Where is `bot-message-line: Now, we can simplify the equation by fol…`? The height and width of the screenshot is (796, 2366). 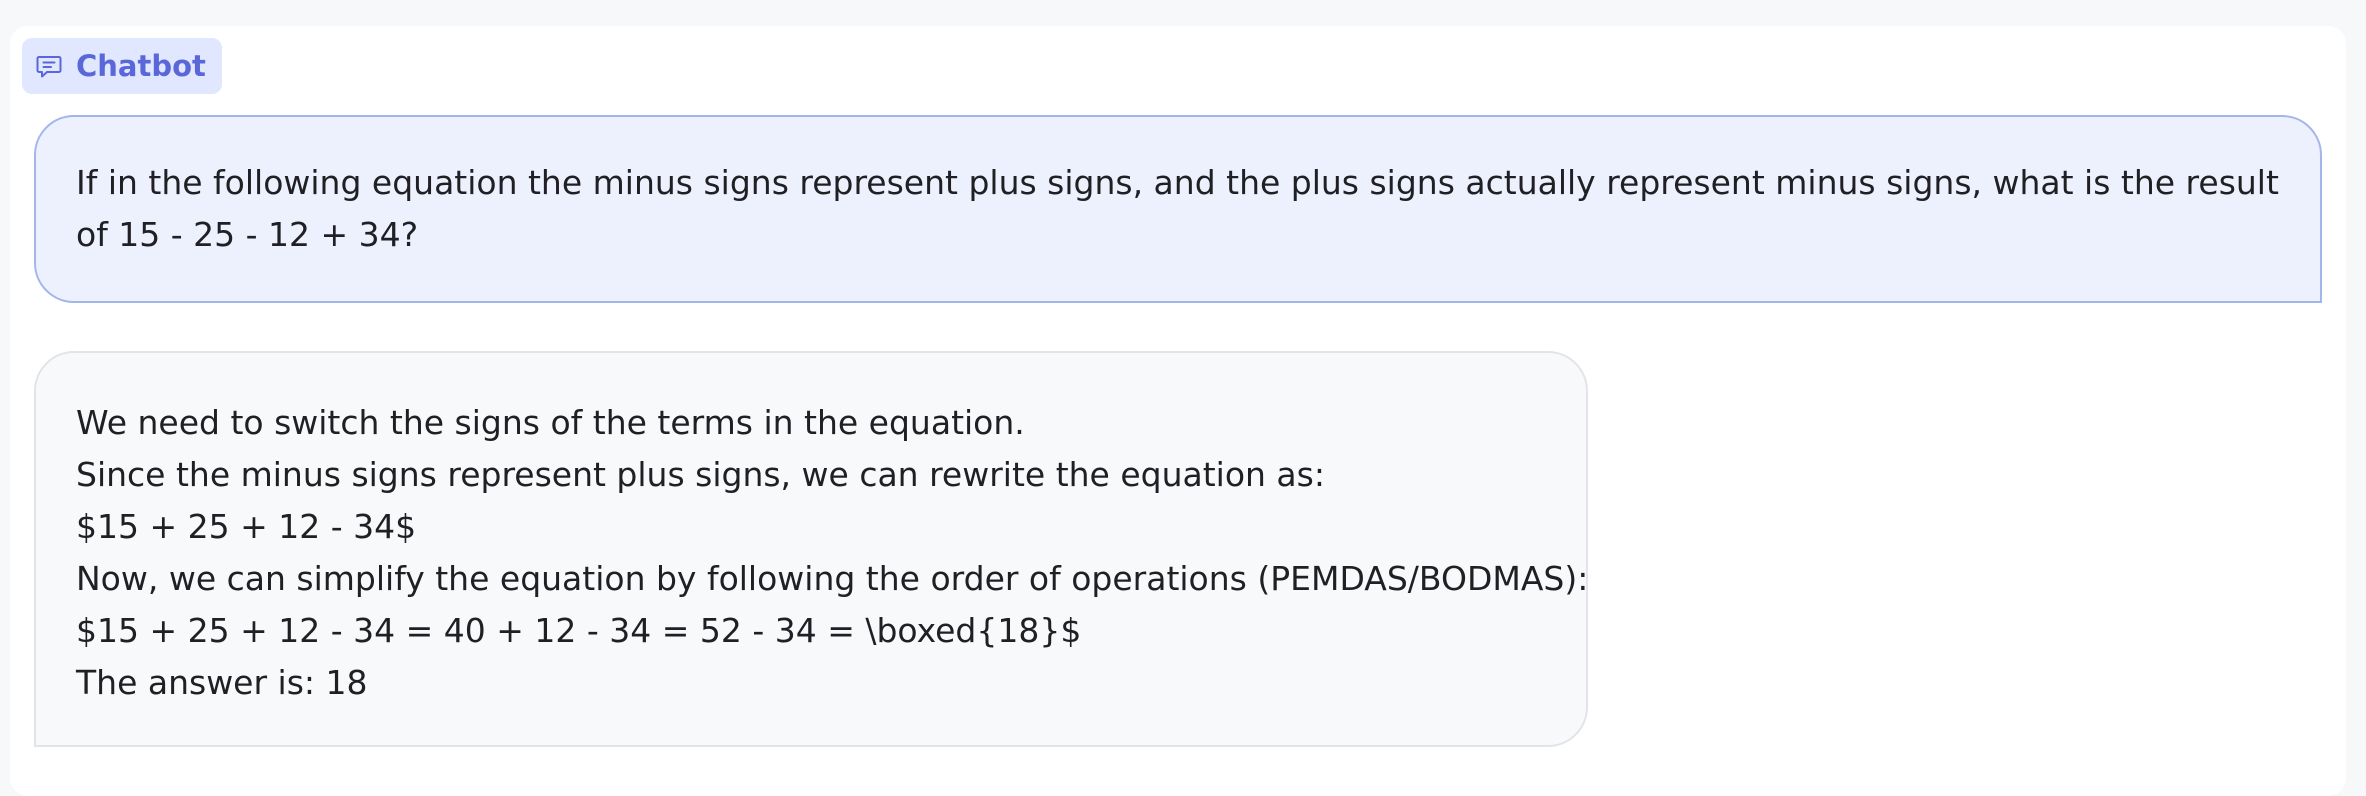
bot-message-line: Now, we can simplify the equation by fol… is located at coordinates (832, 578).